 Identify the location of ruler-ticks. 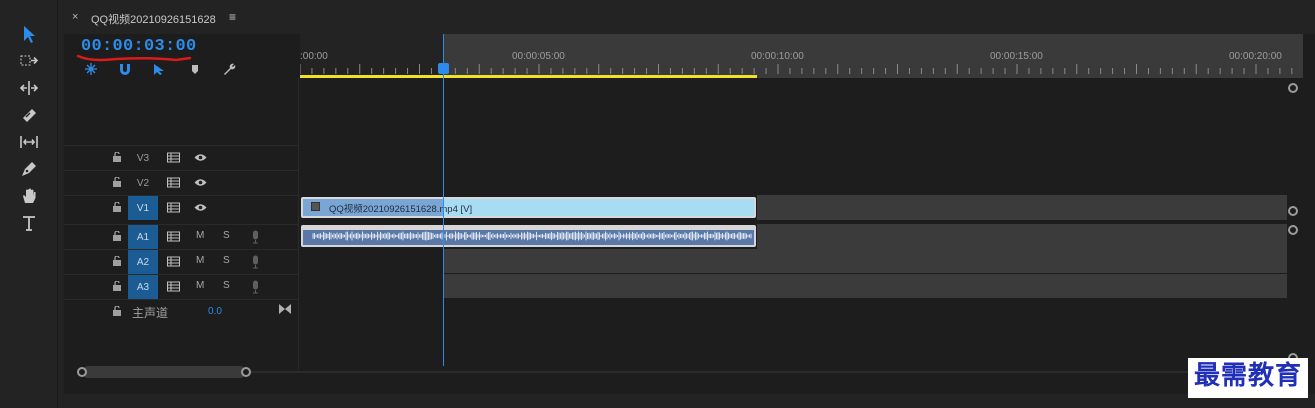
(796, 69).